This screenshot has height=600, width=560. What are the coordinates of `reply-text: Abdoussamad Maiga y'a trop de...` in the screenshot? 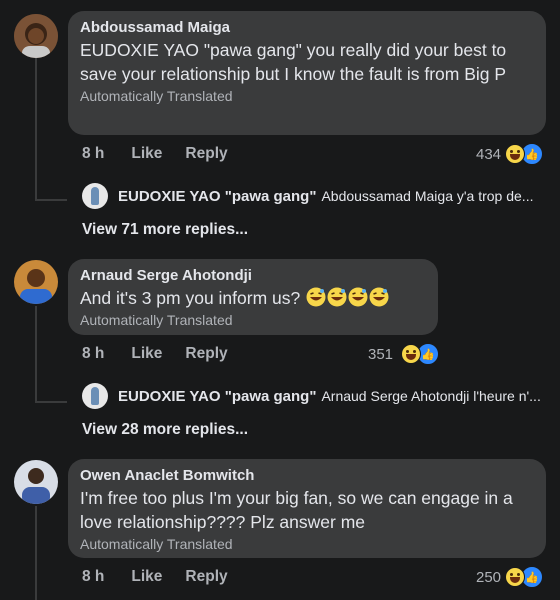 It's located at (427, 196).